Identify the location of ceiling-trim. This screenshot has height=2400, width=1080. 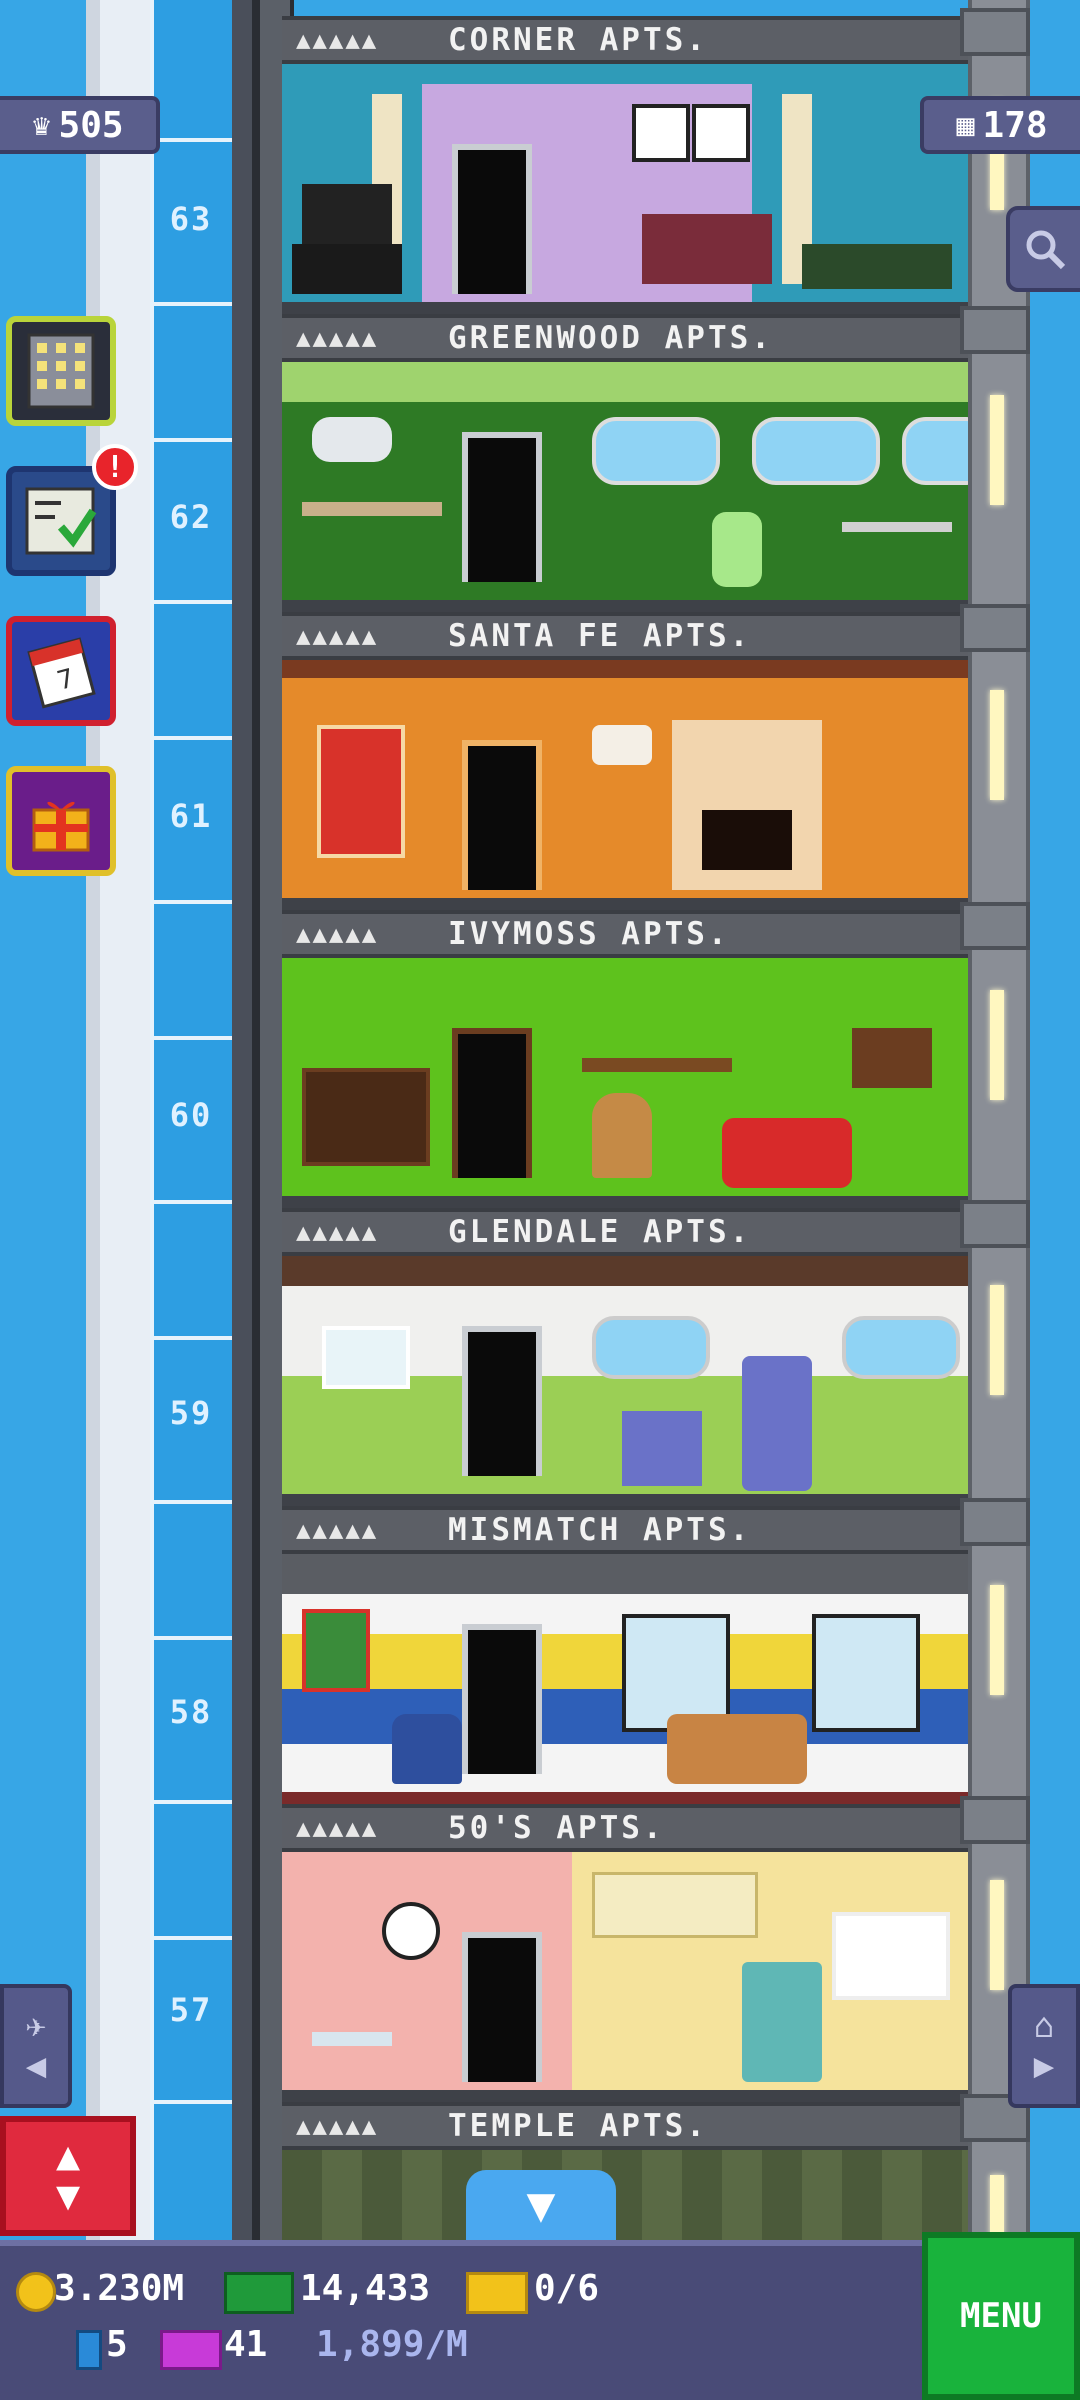
(625, 1271).